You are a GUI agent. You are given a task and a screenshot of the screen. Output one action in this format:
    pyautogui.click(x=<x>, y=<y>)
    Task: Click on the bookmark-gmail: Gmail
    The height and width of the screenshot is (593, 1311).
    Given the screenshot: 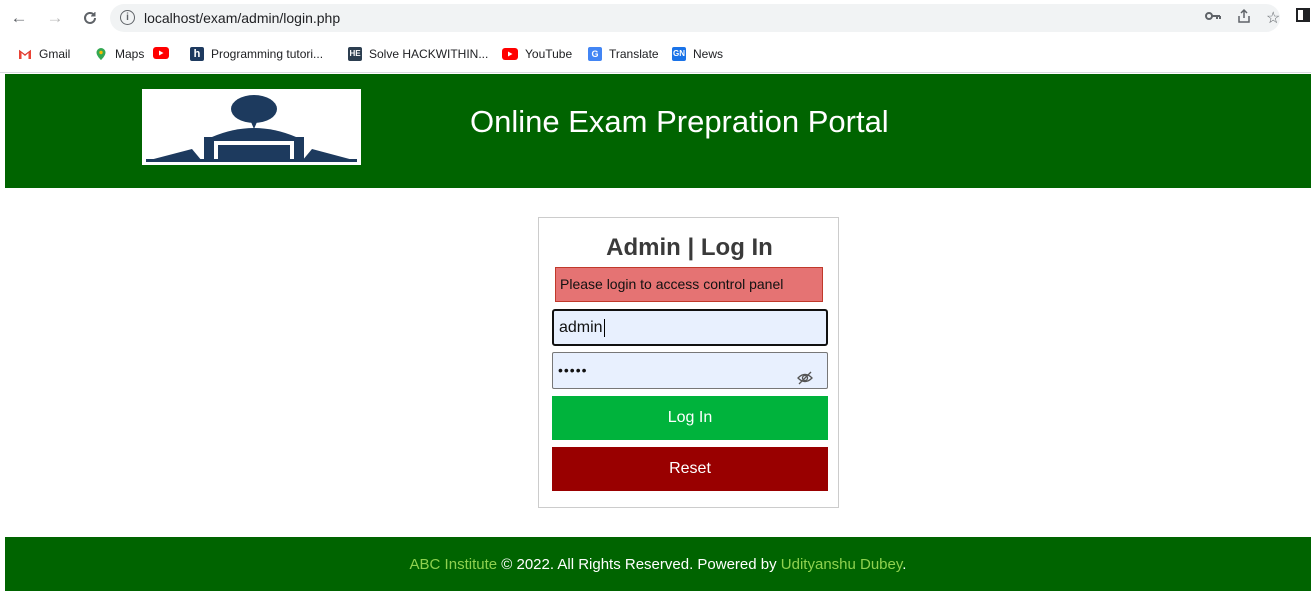 What is the action you would take?
    pyautogui.click(x=44, y=54)
    